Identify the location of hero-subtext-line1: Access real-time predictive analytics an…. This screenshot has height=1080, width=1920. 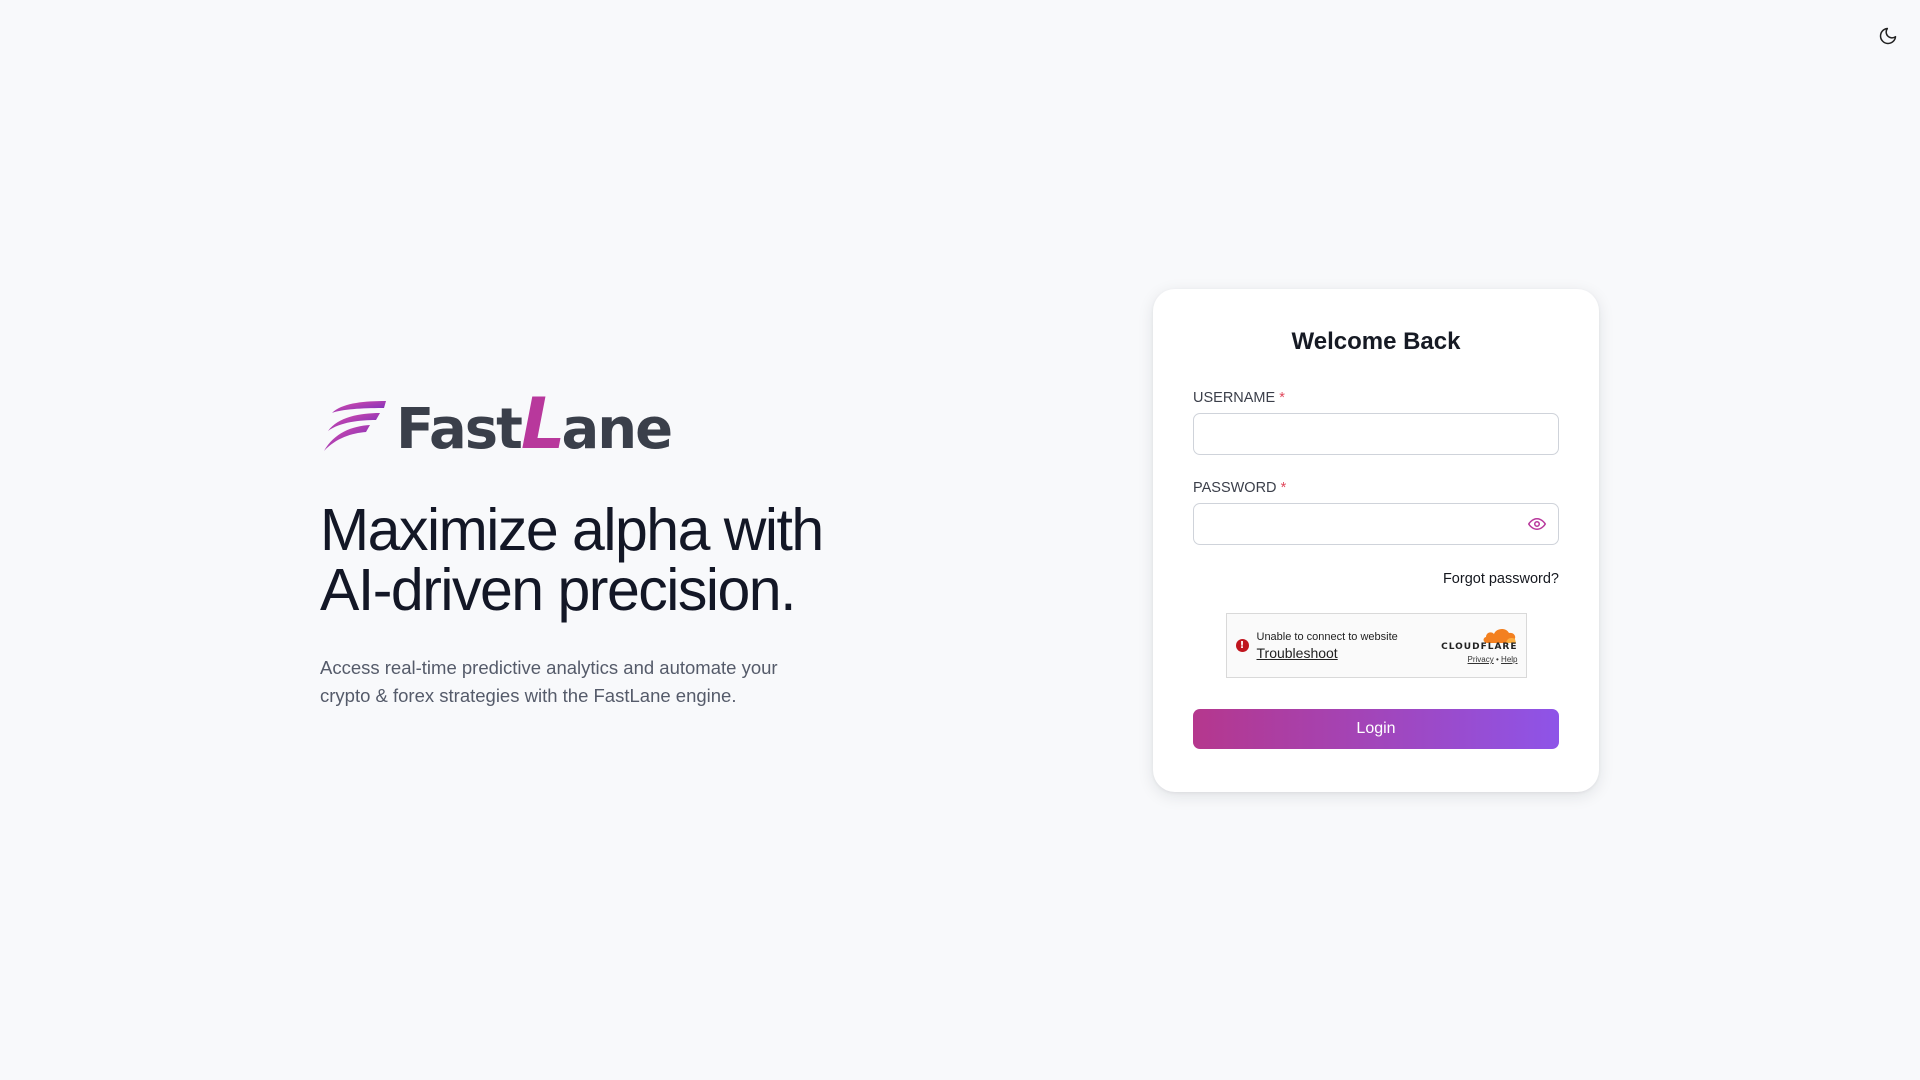
(549, 667).